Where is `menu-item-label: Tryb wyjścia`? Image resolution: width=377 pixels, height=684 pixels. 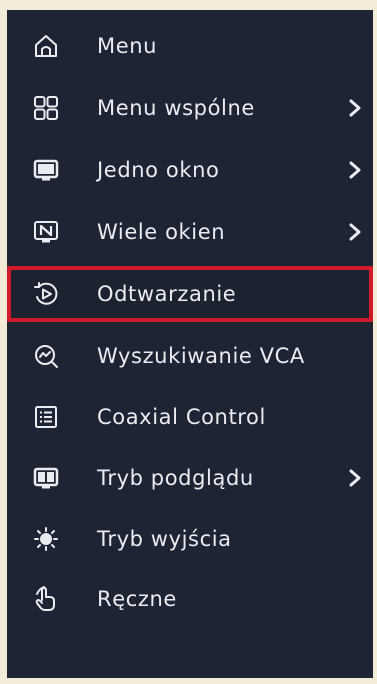
menu-item-label: Tryb wyjścia is located at coordinates (164, 539).